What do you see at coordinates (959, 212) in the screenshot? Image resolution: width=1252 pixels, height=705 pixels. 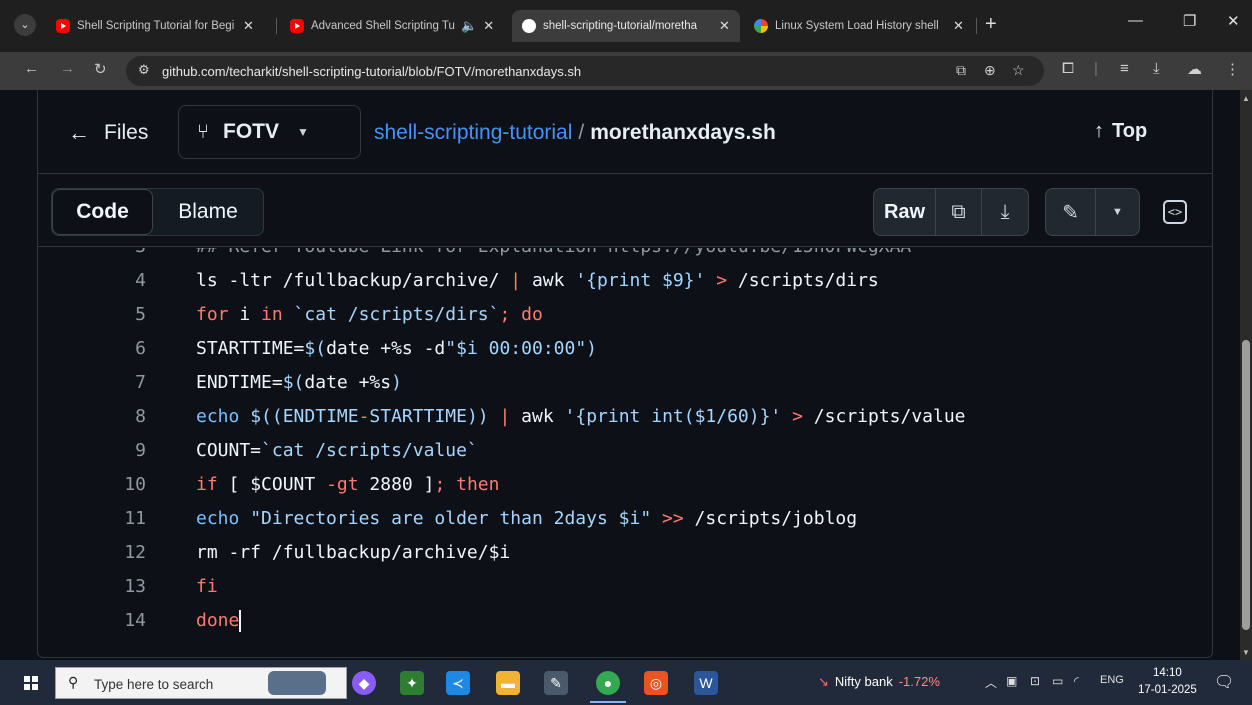 I see `copy-icon: ⧉` at bounding box center [959, 212].